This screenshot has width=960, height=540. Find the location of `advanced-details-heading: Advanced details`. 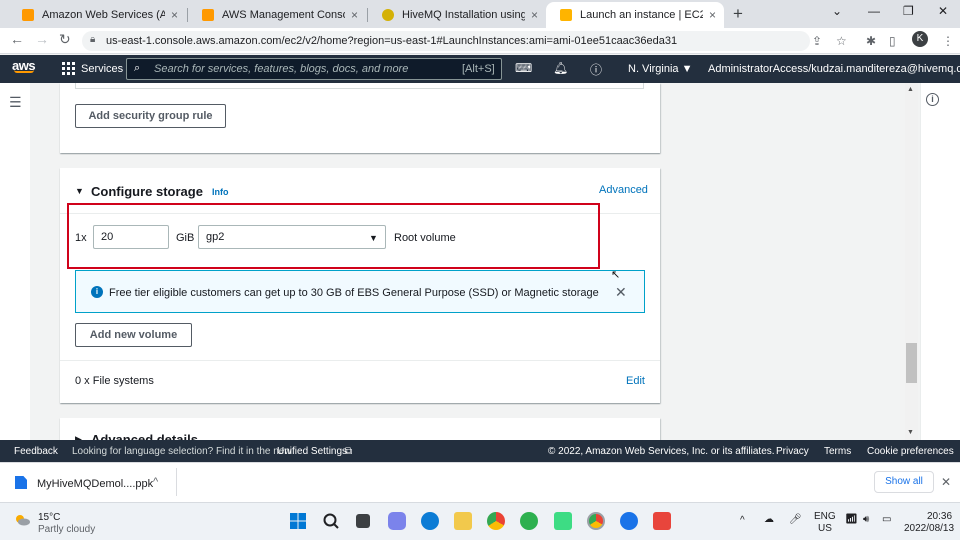

advanced-details-heading: Advanced details is located at coordinates (144, 436).